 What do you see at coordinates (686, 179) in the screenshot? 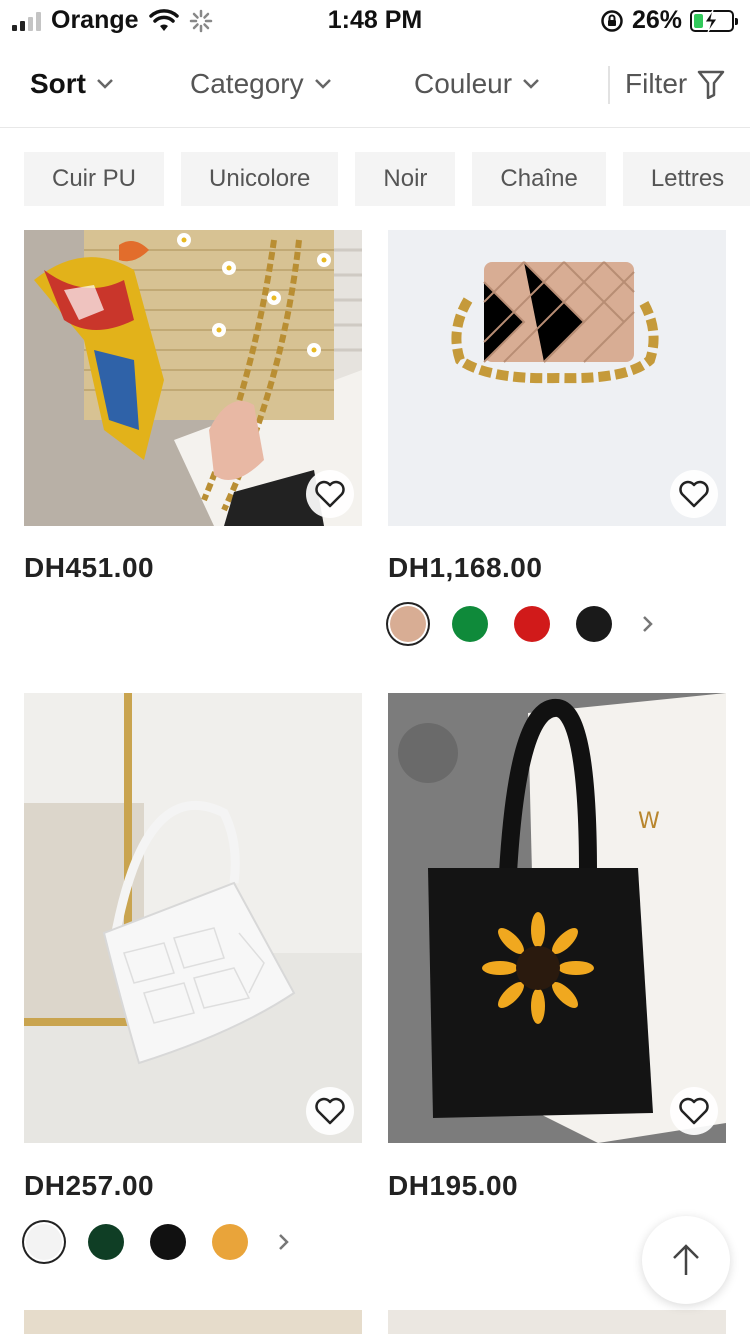
I see `chip-lettres: Lettres` at bounding box center [686, 179].